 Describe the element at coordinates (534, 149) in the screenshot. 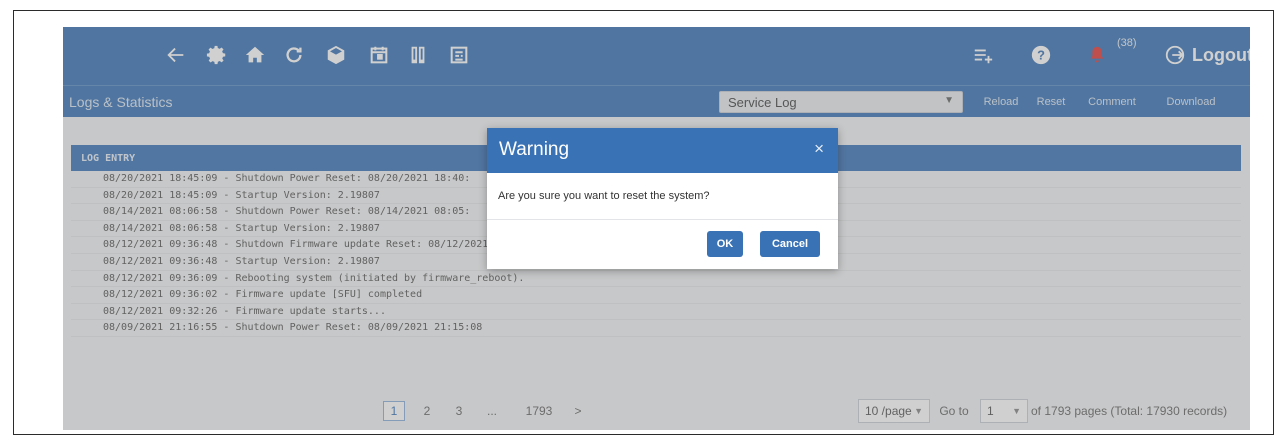

I see `dialog-title: Warning` at that location.